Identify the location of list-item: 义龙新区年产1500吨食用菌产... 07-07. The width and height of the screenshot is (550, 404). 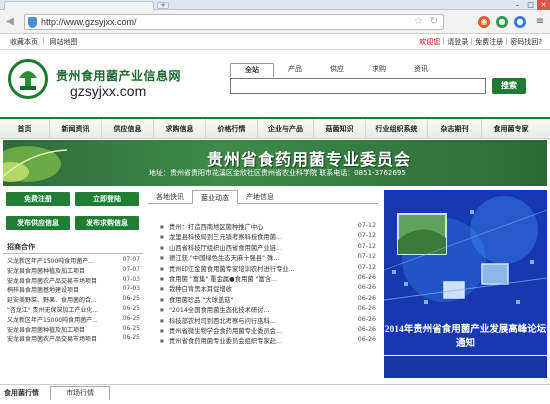
(73, 261).